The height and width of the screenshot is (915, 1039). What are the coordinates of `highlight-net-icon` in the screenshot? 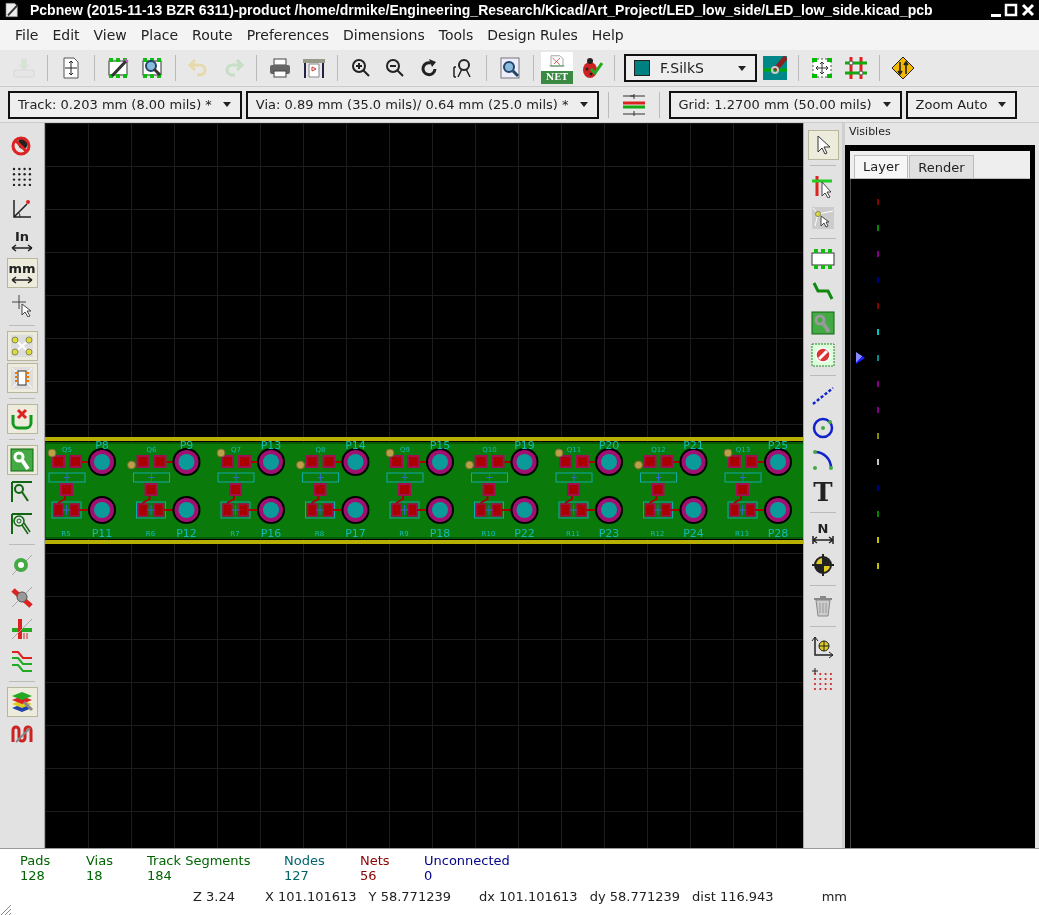 It's located at (823, 186).